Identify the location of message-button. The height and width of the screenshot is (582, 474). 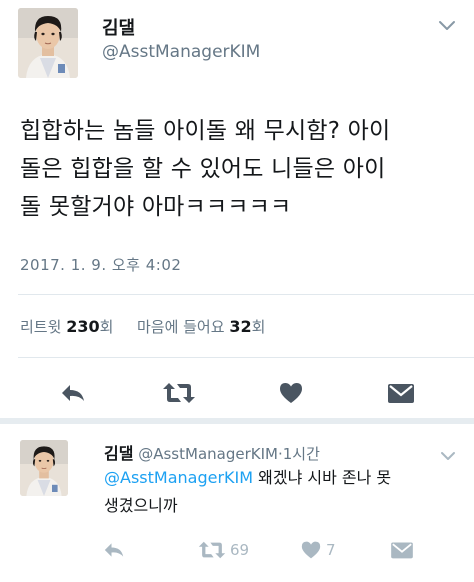
(401, 393).